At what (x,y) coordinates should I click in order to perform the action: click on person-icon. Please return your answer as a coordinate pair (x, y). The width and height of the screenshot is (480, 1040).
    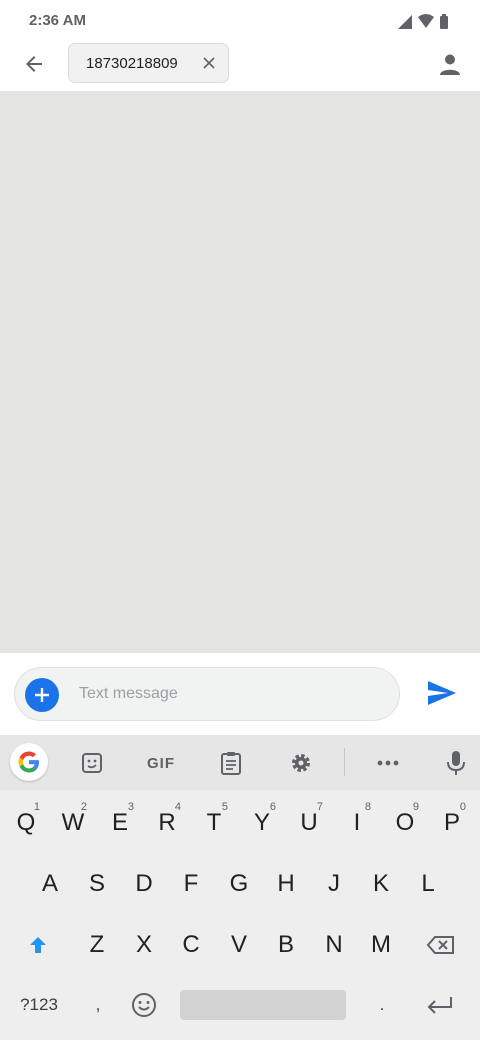
    Looking at the image, I should click on (450, 64).